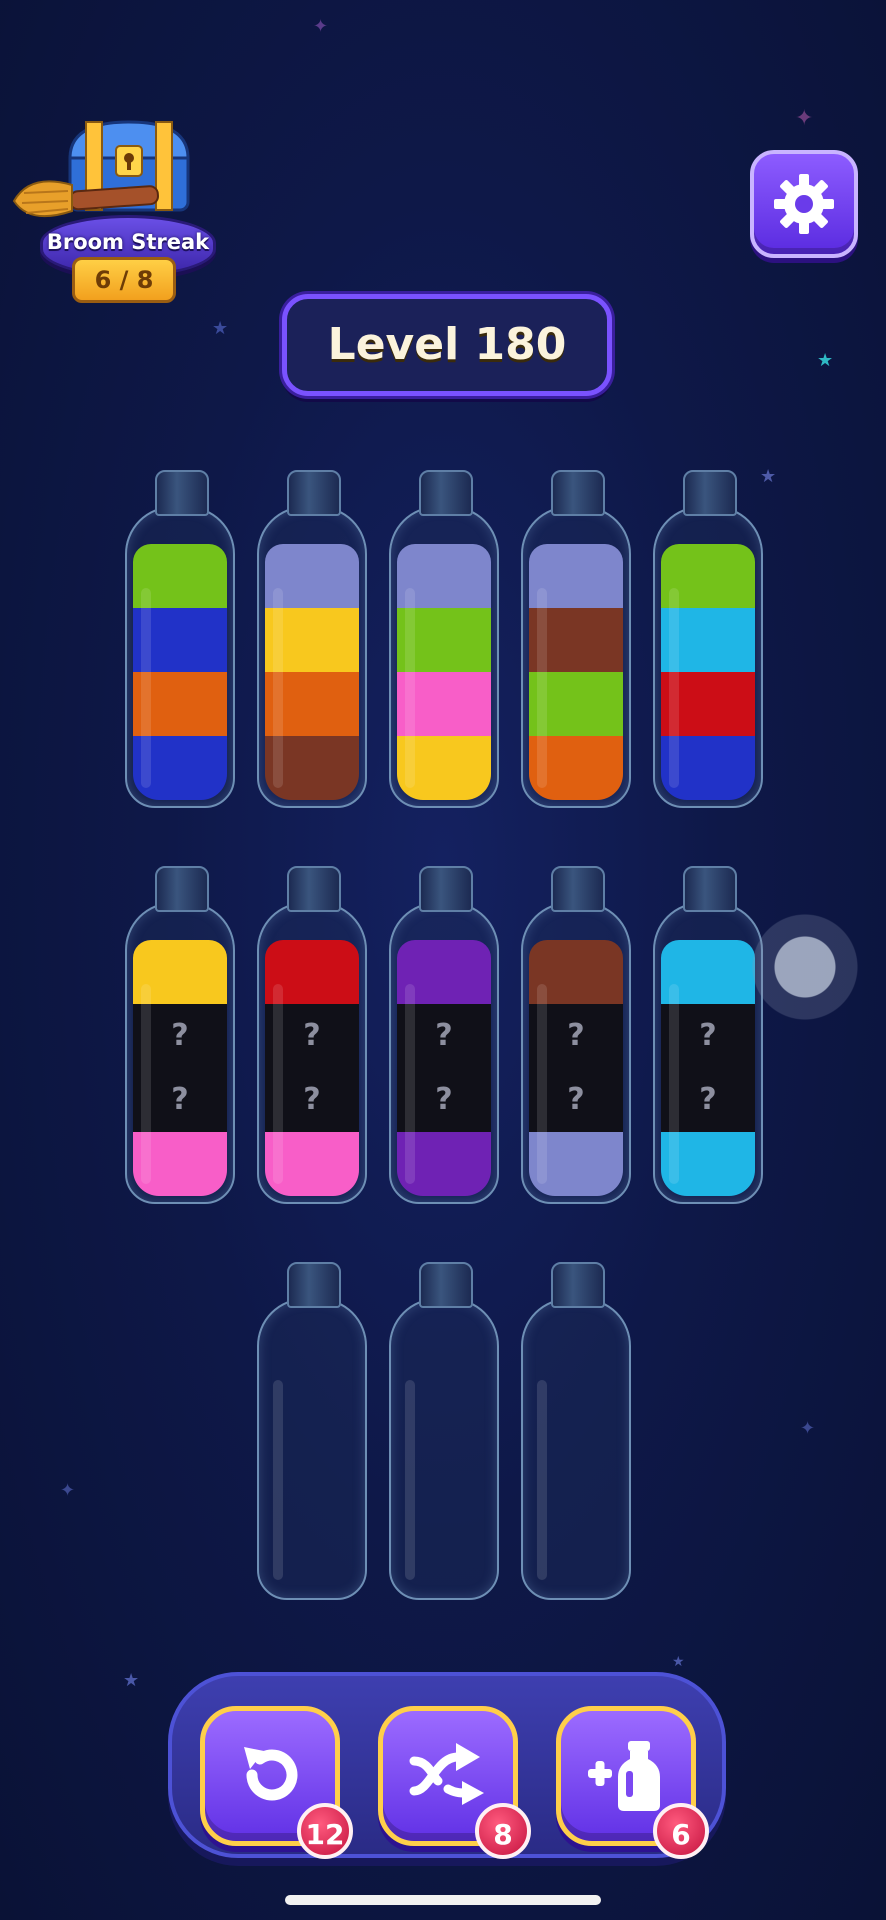  Describe the element at coordinates (503, 1831) in the screenshot. I see `shuffle-count-badge: 8` at that location.